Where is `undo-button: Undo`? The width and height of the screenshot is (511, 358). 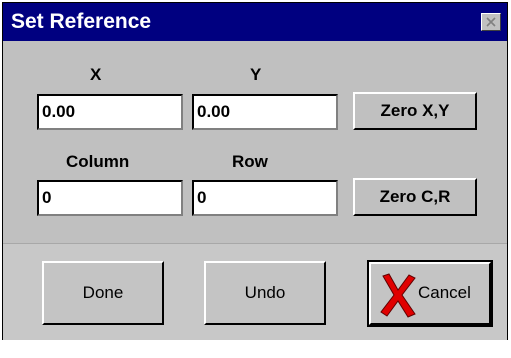 undo-button: Undo is located at coordinates (265, 293).